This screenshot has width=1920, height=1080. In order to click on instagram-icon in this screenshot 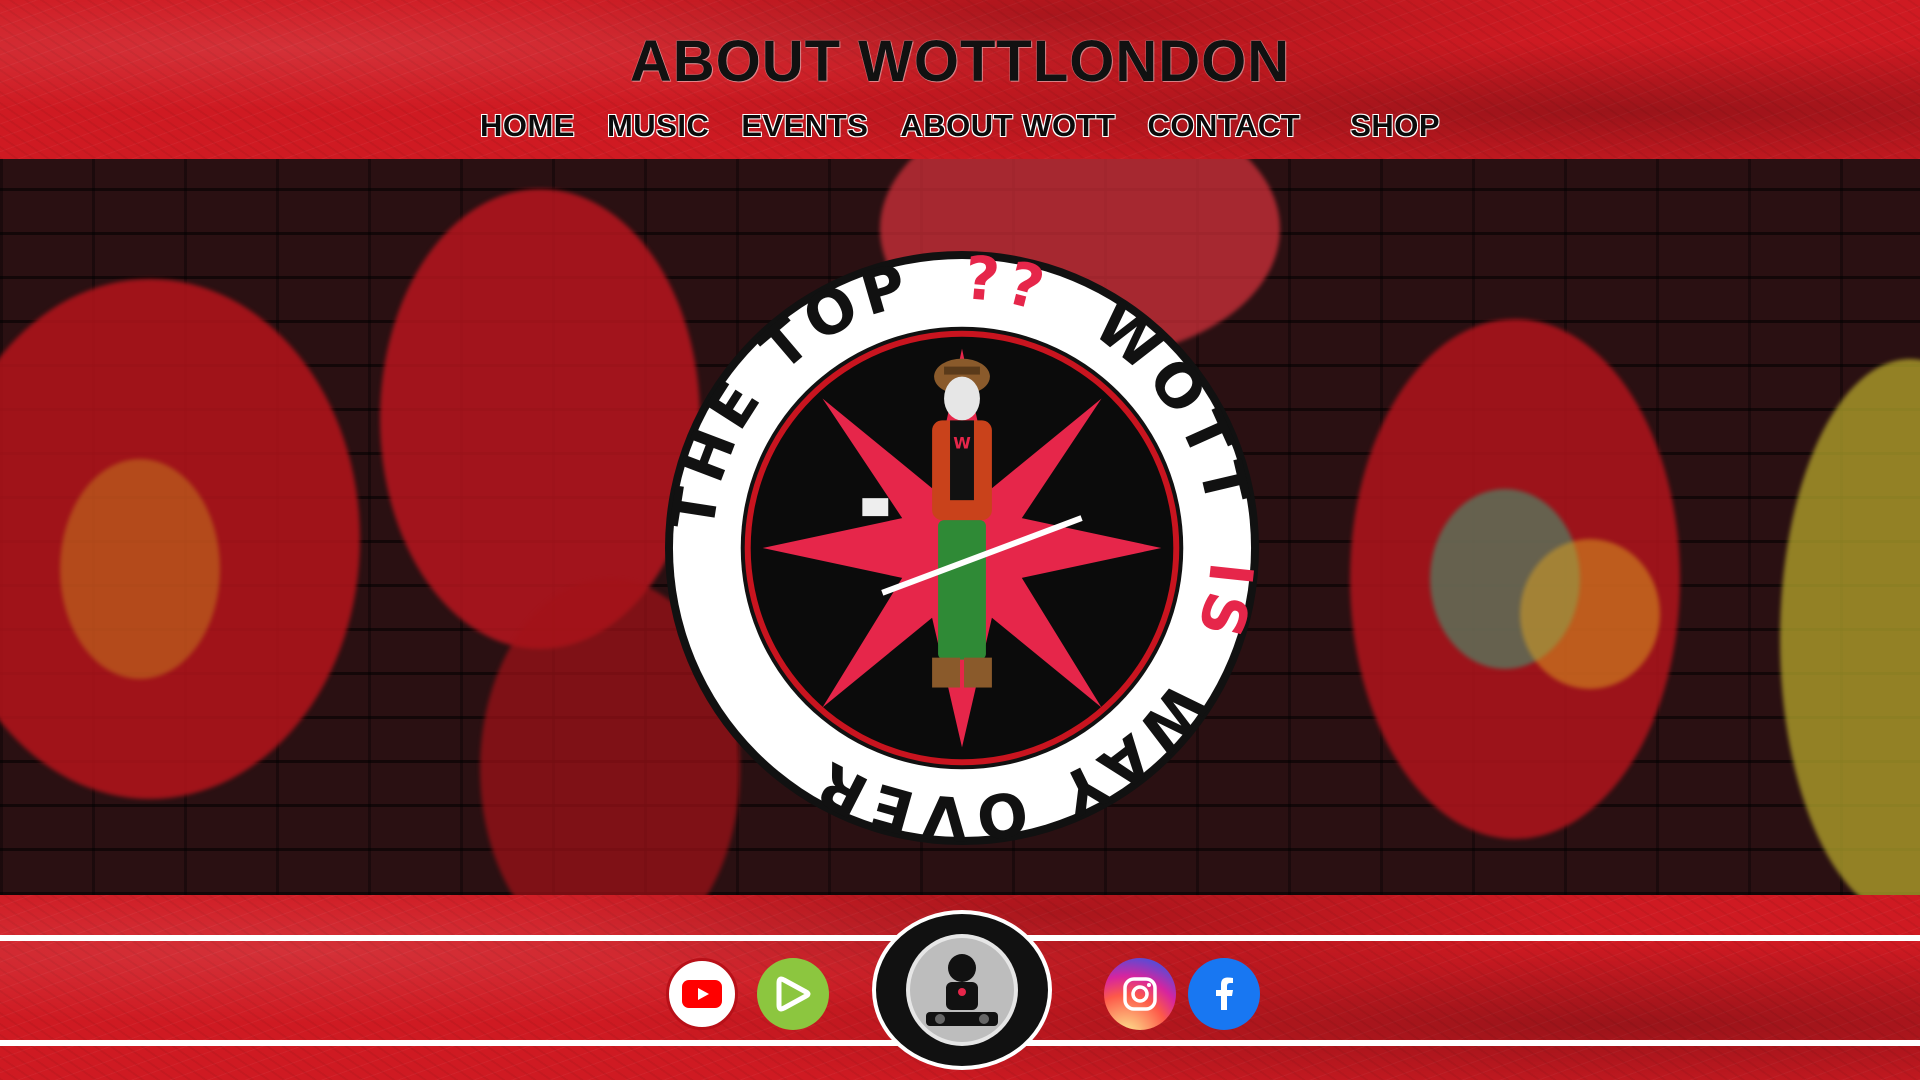, I will do `click(1140, 994)`.